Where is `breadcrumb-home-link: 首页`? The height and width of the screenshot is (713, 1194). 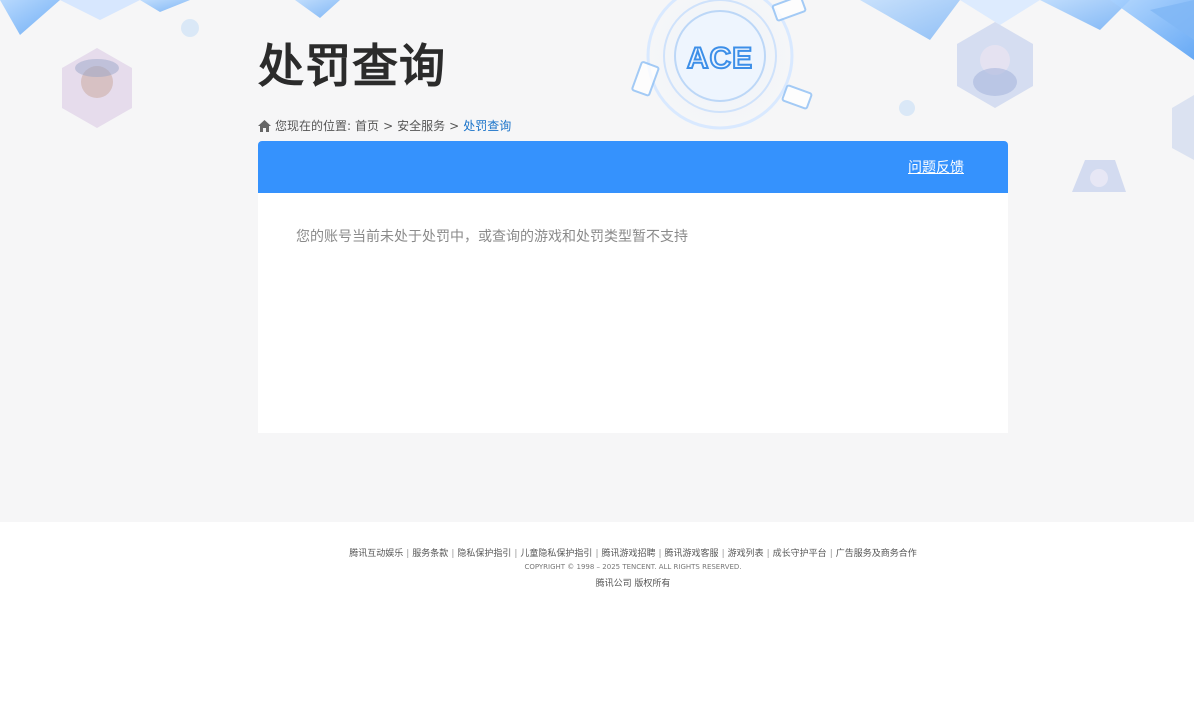 breadcrumb-home-link: 首页 is located at coordinates (367, 125).